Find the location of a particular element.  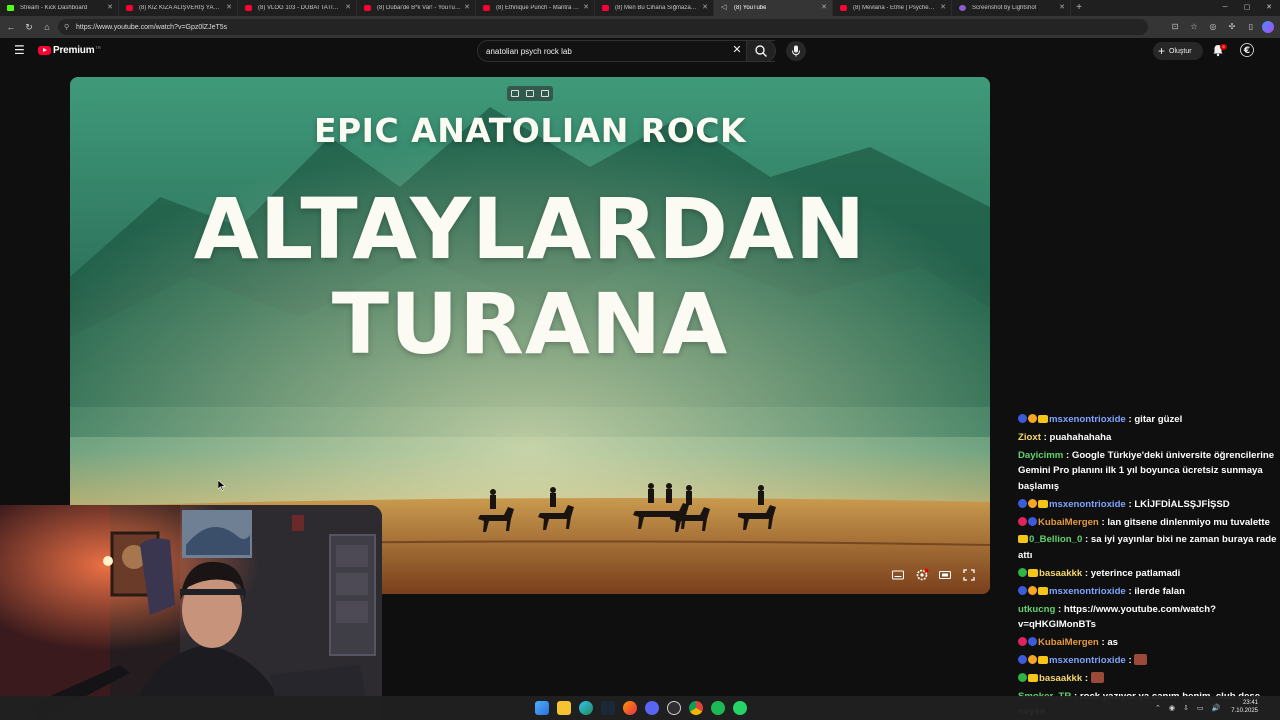

browser-tab: Stream - Kick Dashboard ✕ is located at coordinates (59, 8).